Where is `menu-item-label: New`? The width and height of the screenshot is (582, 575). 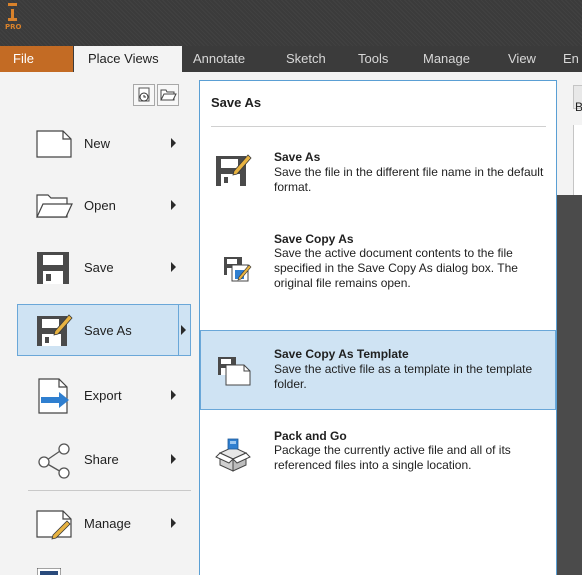
menu-item-label: New is located at coordinates (97, 143).